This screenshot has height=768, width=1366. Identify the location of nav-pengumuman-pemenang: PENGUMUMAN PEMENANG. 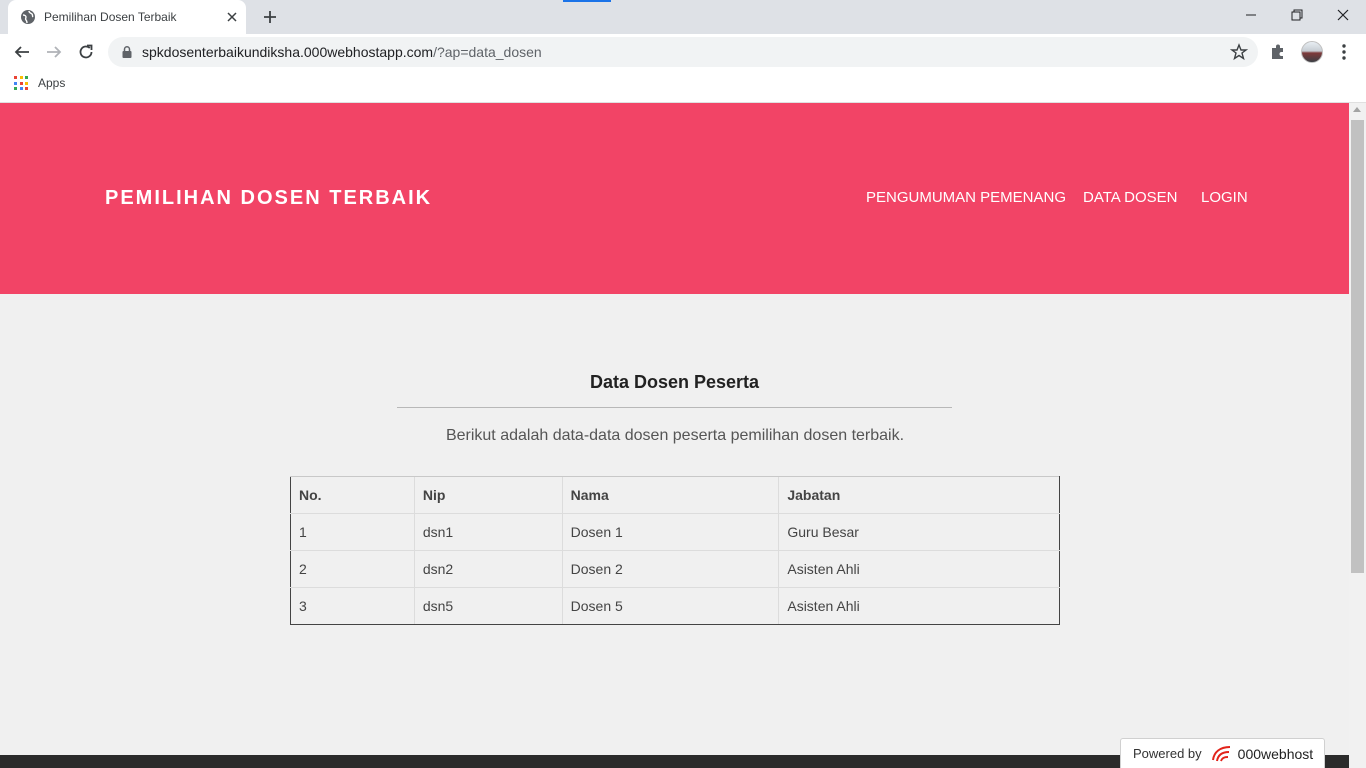
(966, 197).